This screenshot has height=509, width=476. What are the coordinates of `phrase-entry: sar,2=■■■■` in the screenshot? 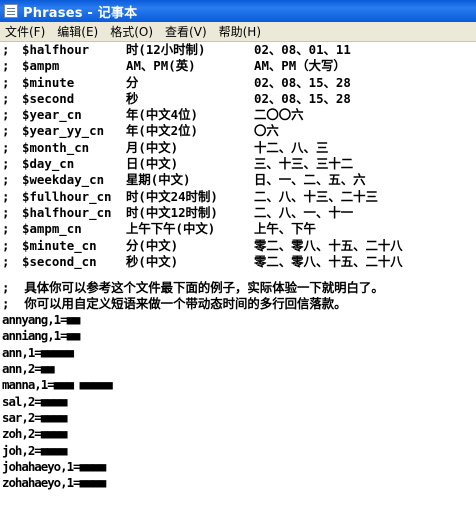 It's located at (35, 417).